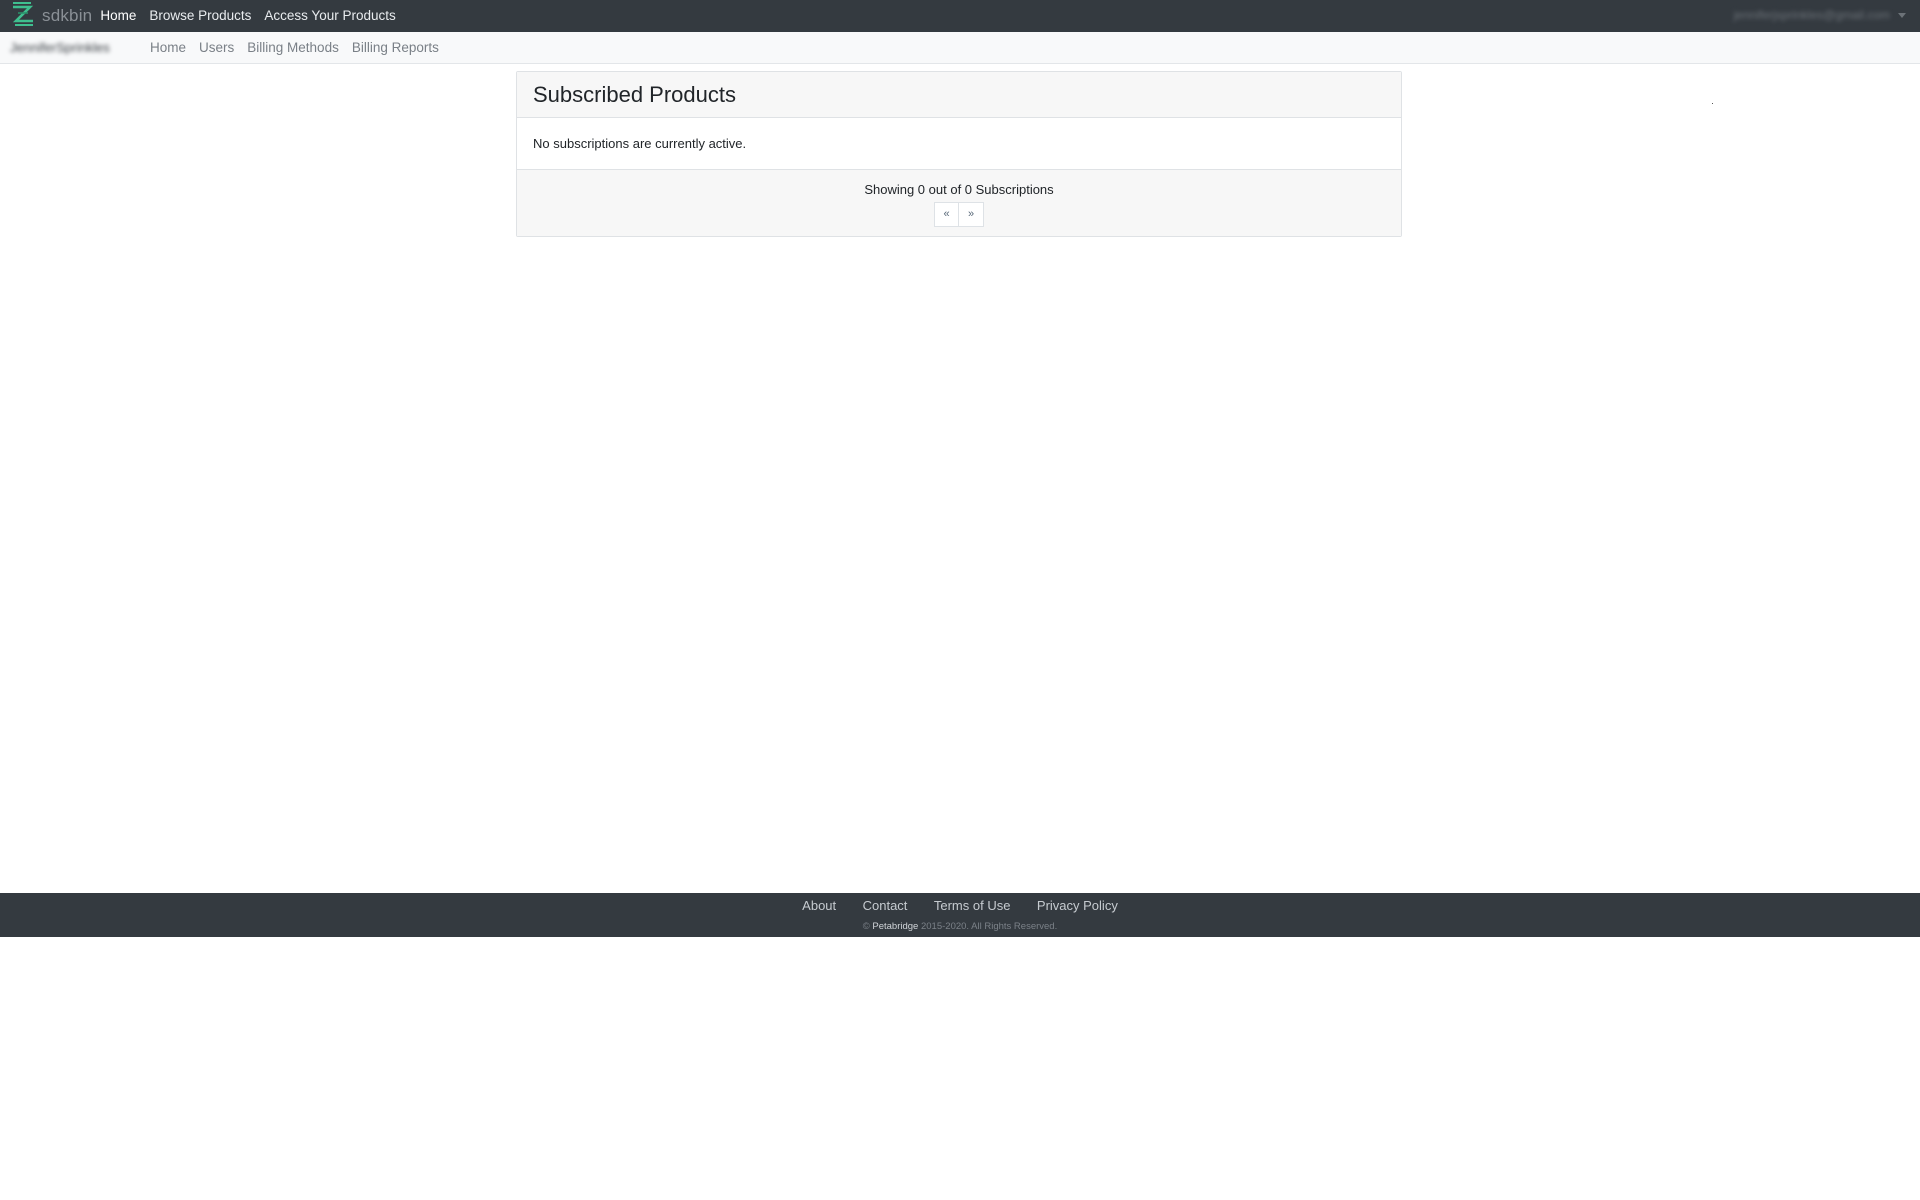  Describe the element at coordinates (200, 16) in the screenshot. I see `nav-browse-products-link: Browse Products` at that location.